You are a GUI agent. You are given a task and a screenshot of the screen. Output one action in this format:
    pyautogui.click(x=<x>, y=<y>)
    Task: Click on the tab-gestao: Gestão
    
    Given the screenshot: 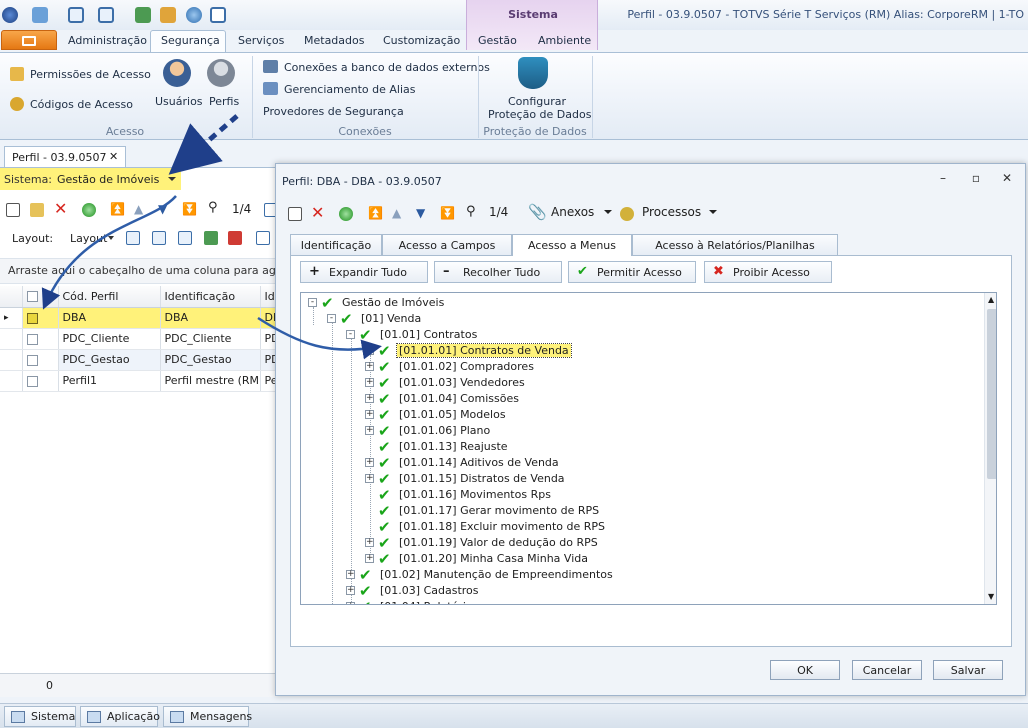 What is the action you would take?
    pyautogui.click(x=497, y=40)
    